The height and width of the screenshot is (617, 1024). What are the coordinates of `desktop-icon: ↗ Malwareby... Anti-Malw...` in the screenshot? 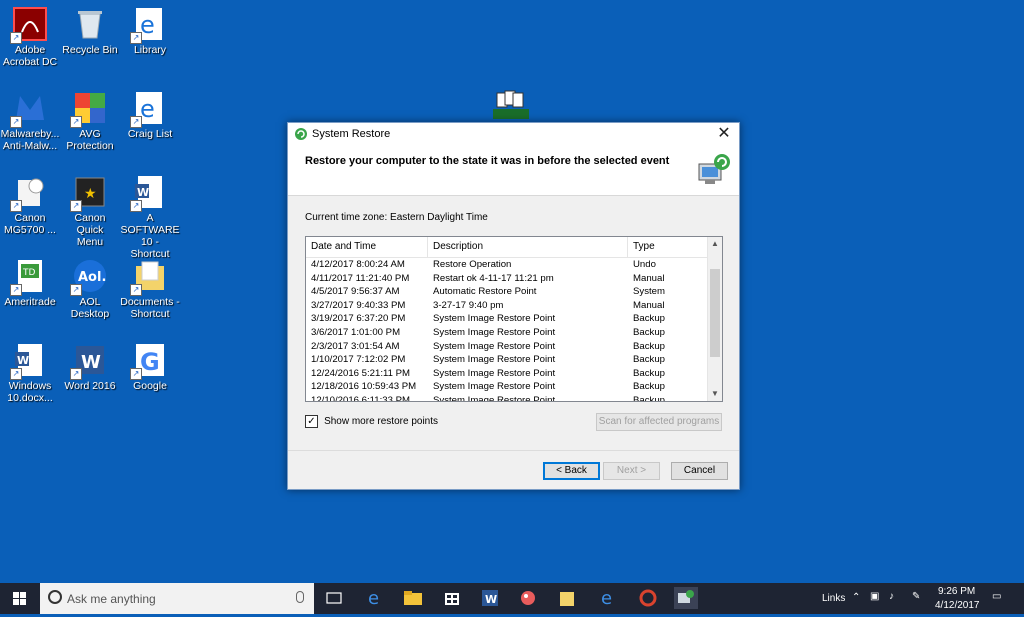 It's located at (30, 121).